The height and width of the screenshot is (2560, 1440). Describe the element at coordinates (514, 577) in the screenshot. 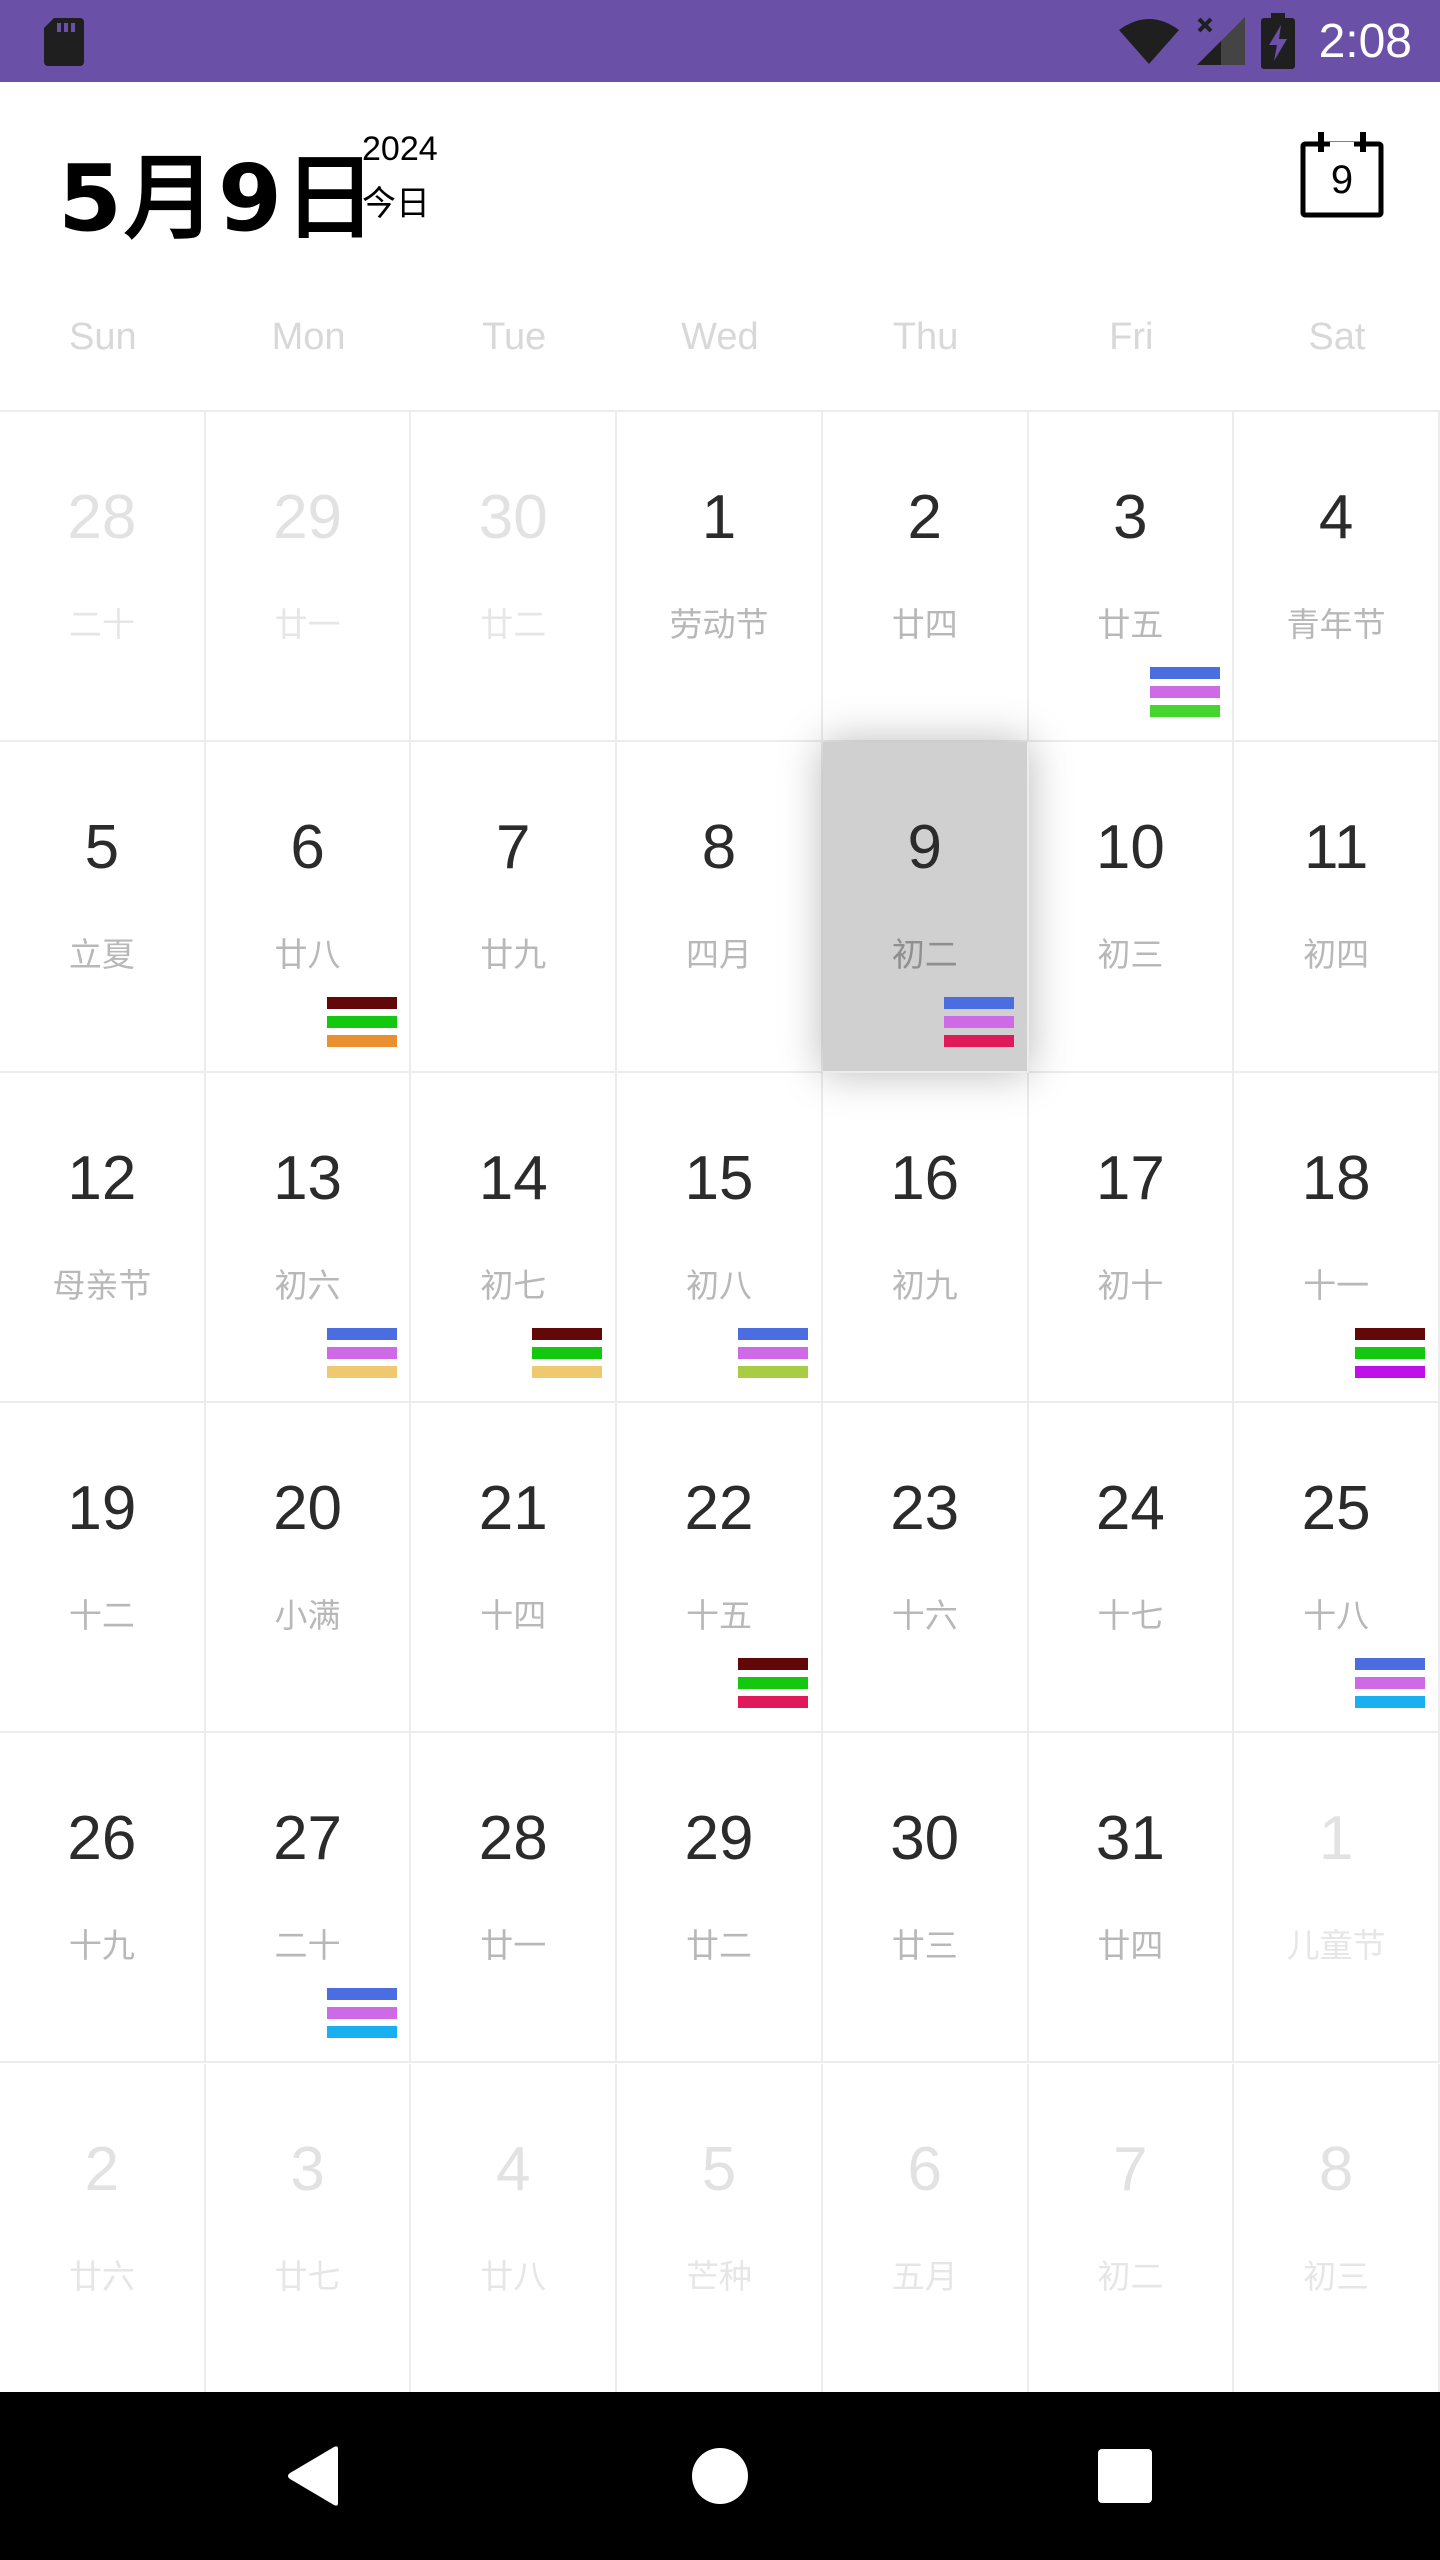

I see `day-cell: 30 廿二` at that location.